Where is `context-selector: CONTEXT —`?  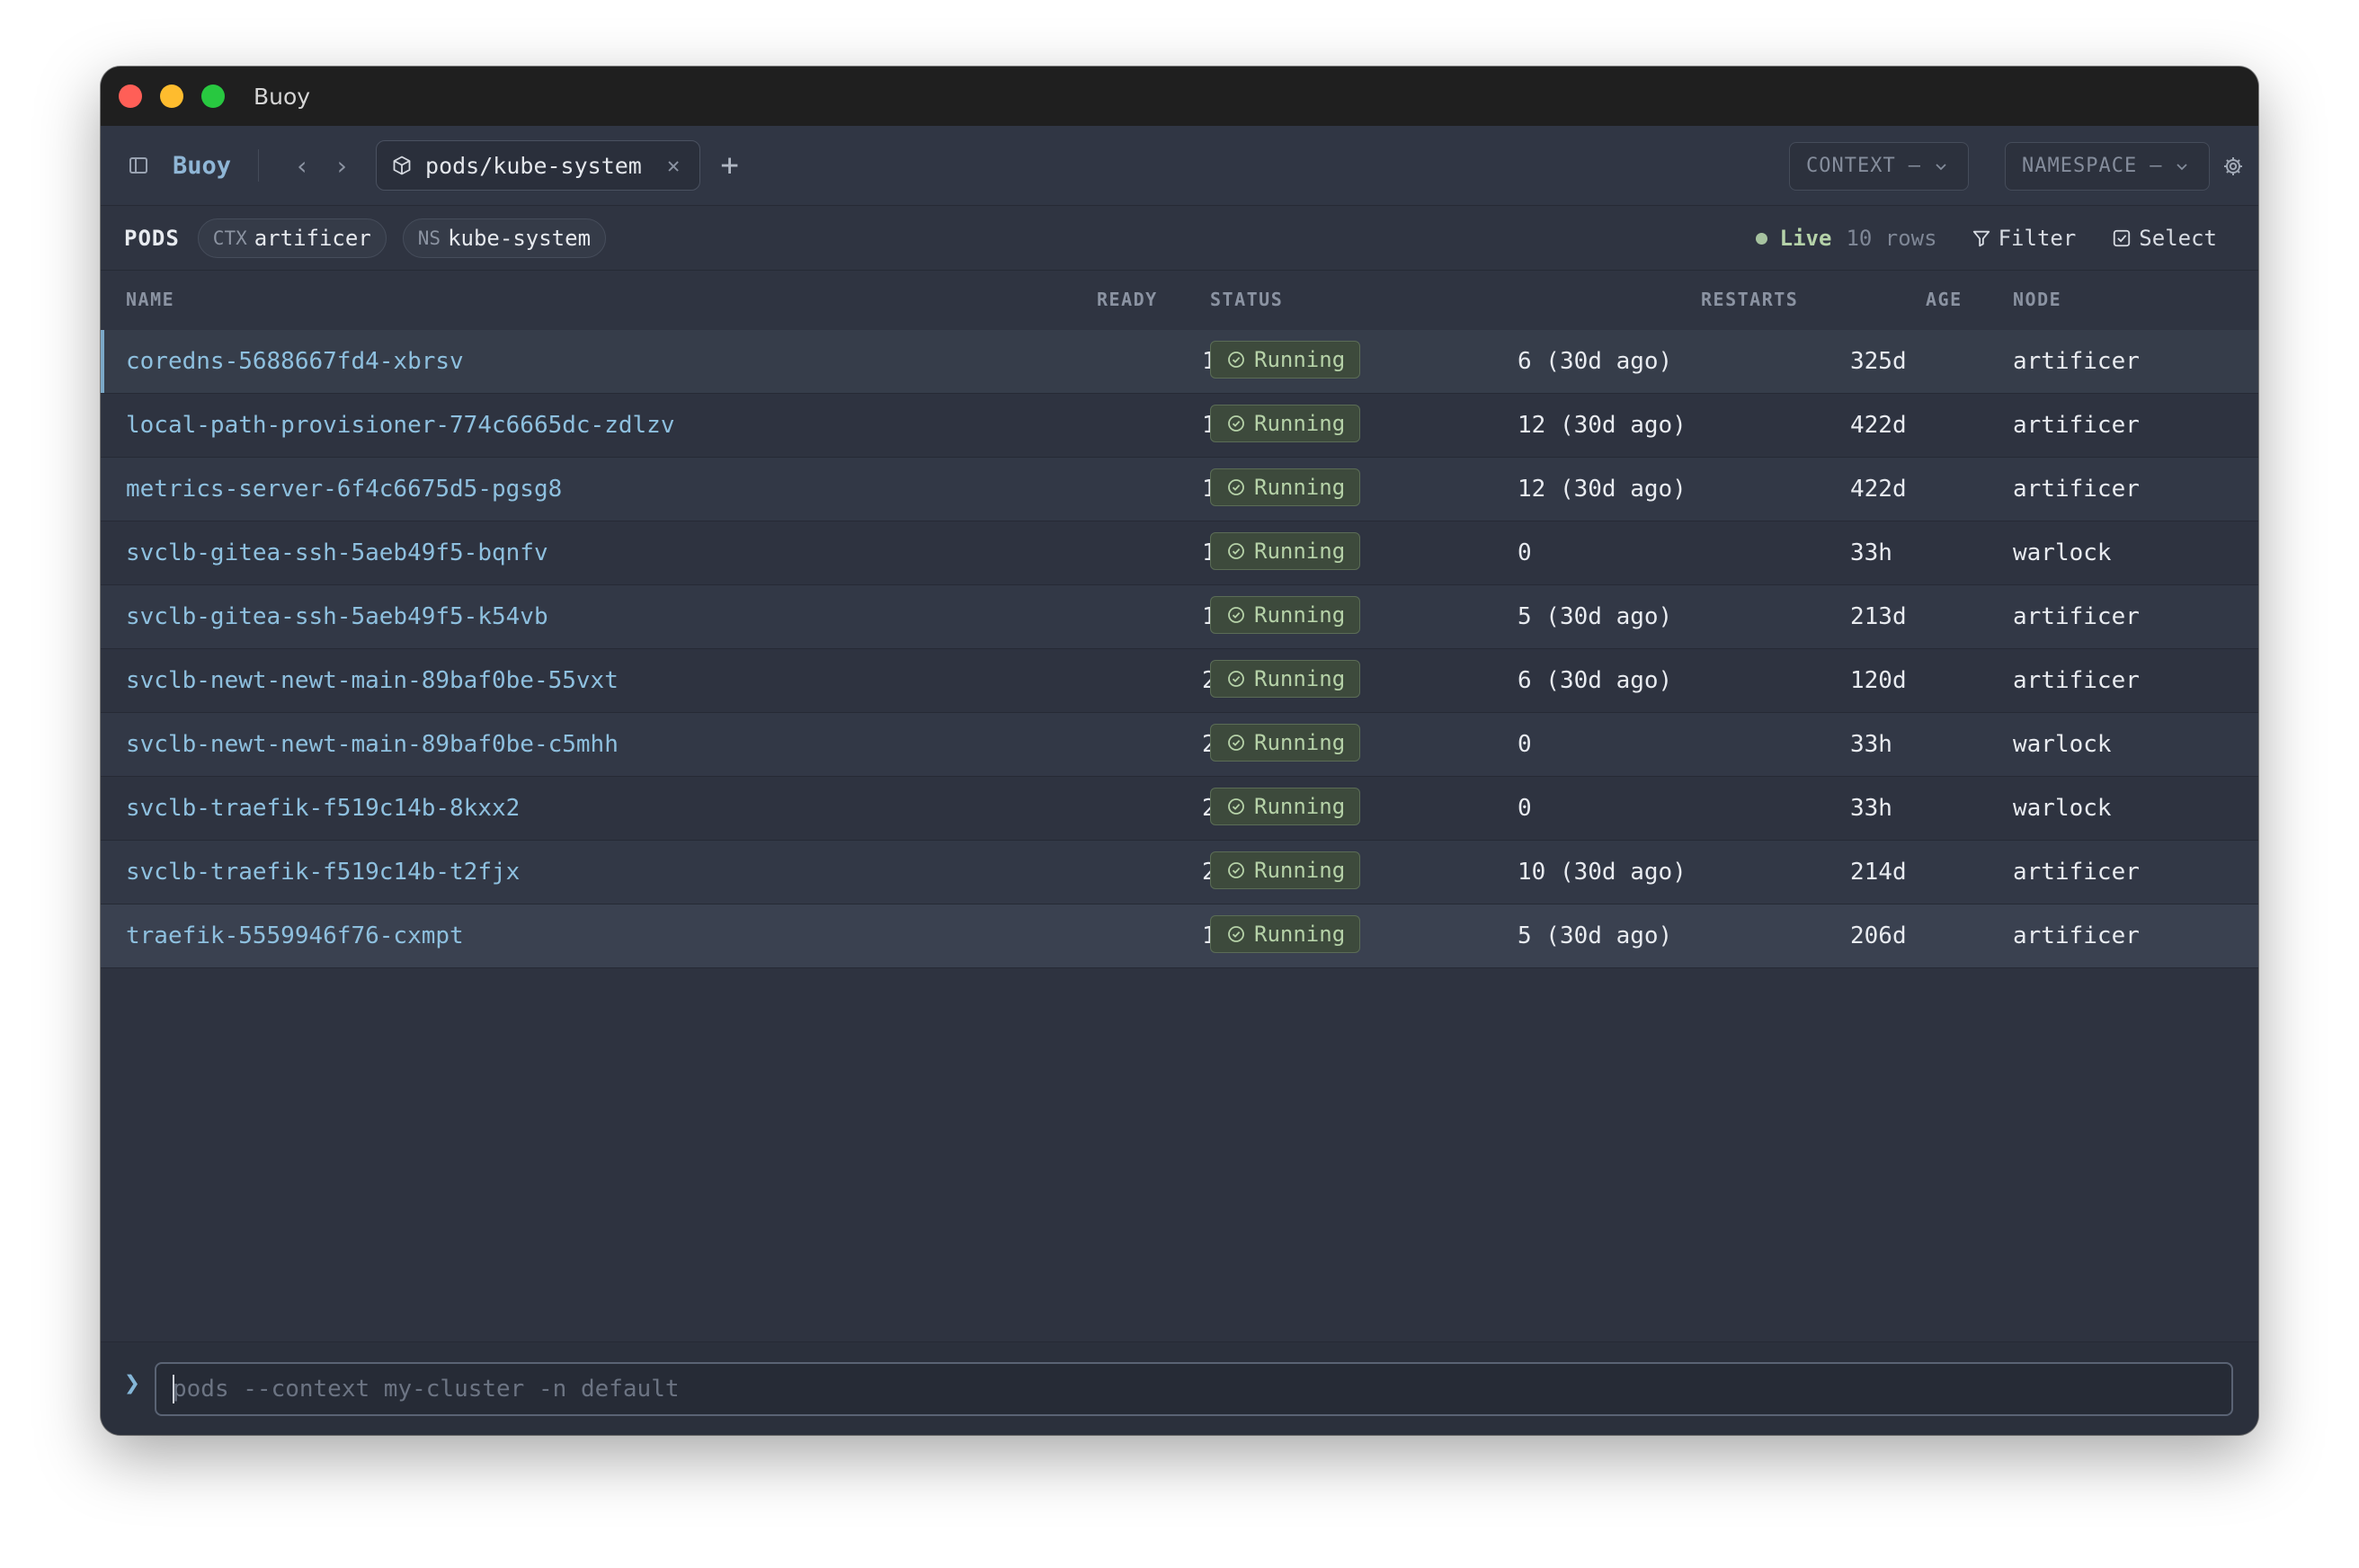 context-selector: CONTEXT — is located at coordinates (1879, 166).